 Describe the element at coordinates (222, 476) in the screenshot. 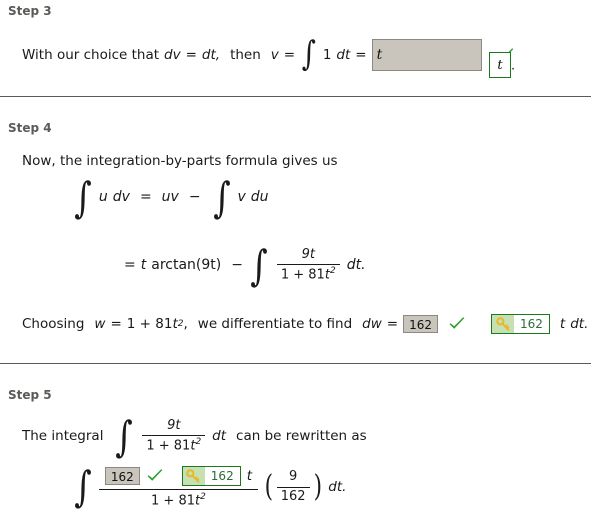

I see `step5-key-value: 162` at that location.